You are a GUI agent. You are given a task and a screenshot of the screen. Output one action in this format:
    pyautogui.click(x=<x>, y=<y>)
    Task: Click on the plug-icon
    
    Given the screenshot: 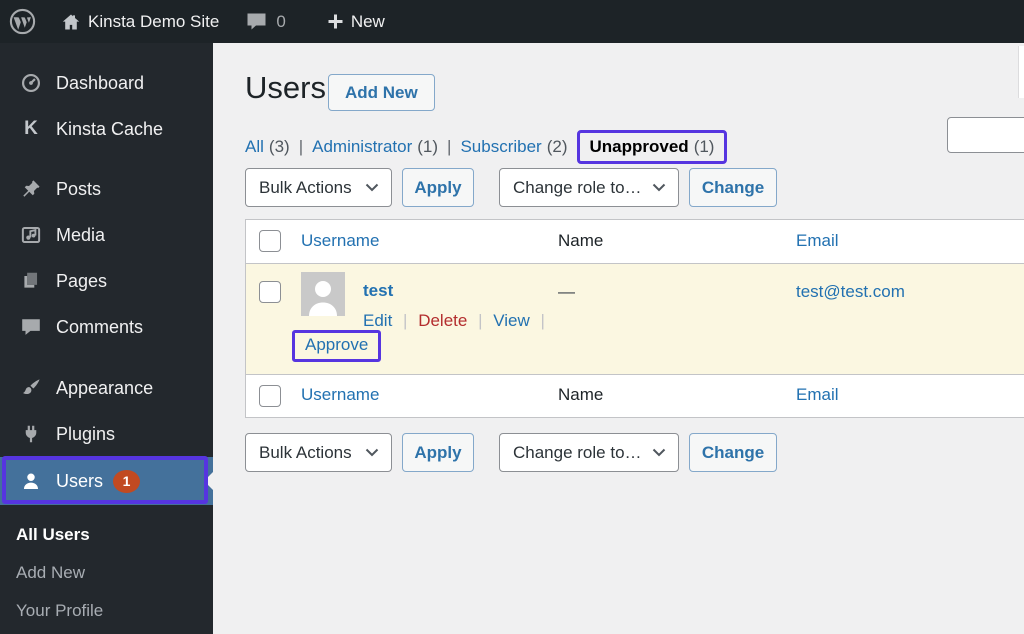 What is the action you would take?
    pyautogui.click(x=31, y=434)
    